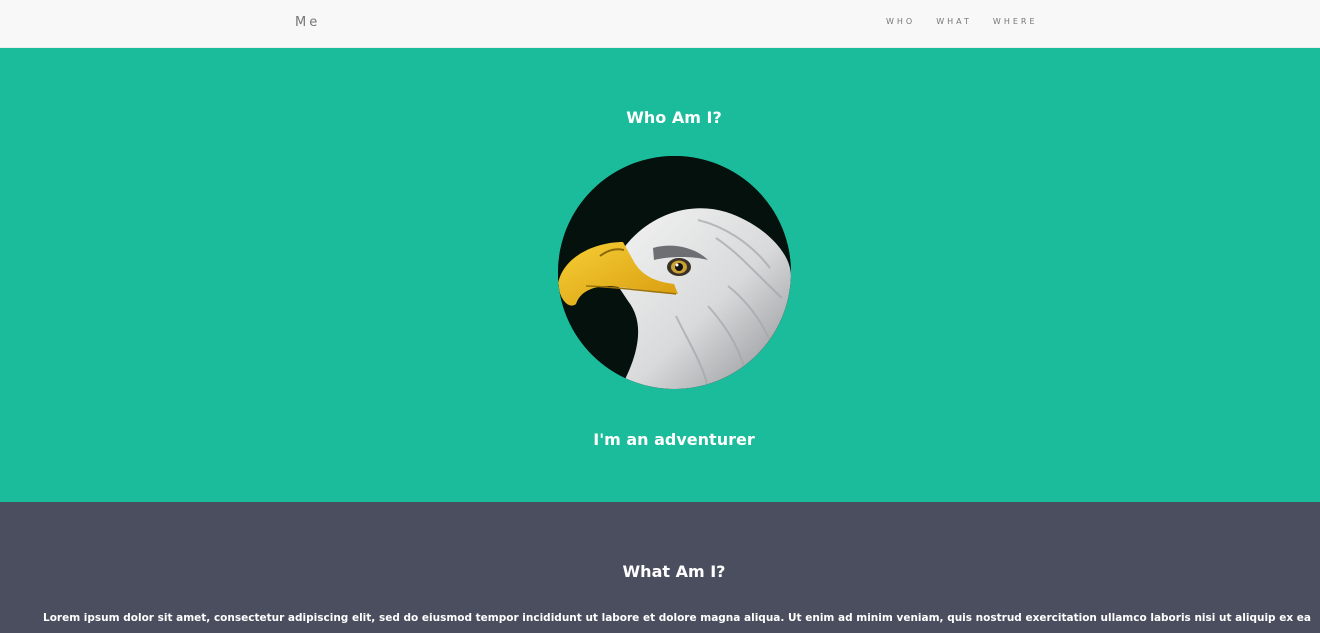 Image resolution: width=1320 pixels, height=633 pixels. I want to click on nav-item-where: WHERE, so click(1015, 21).